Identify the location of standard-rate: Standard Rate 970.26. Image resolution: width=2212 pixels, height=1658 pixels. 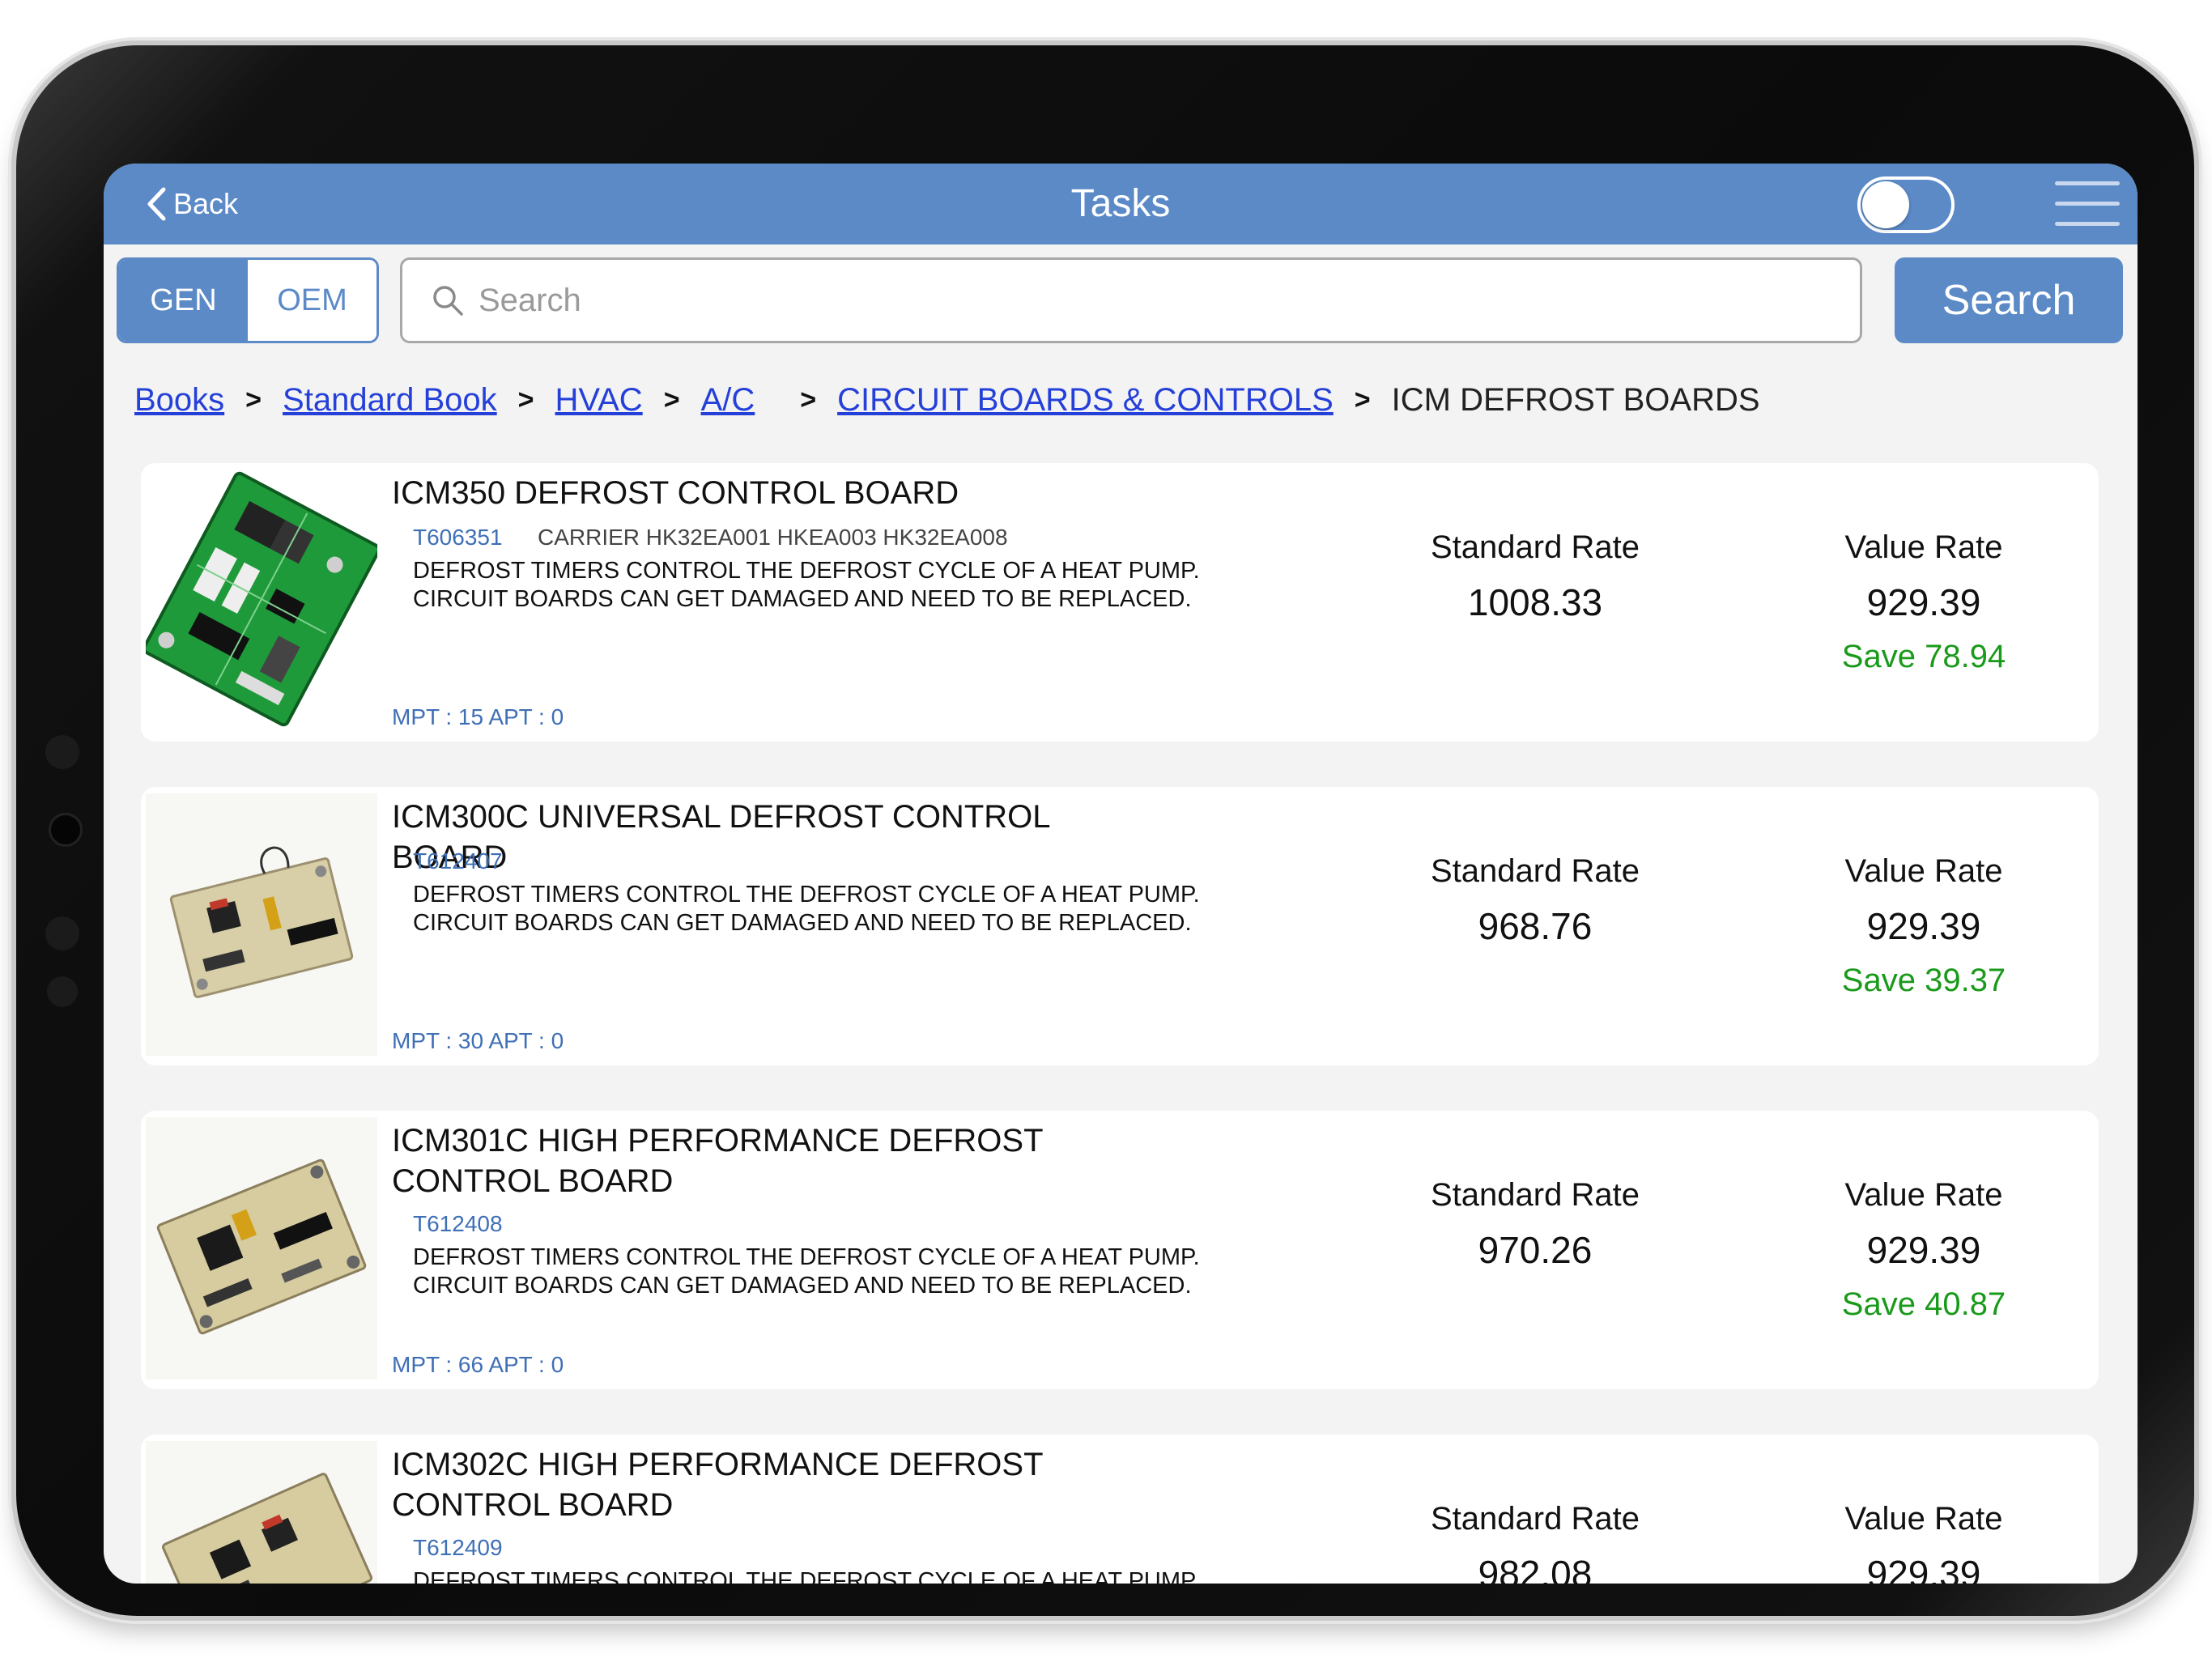
(1535, 1224).